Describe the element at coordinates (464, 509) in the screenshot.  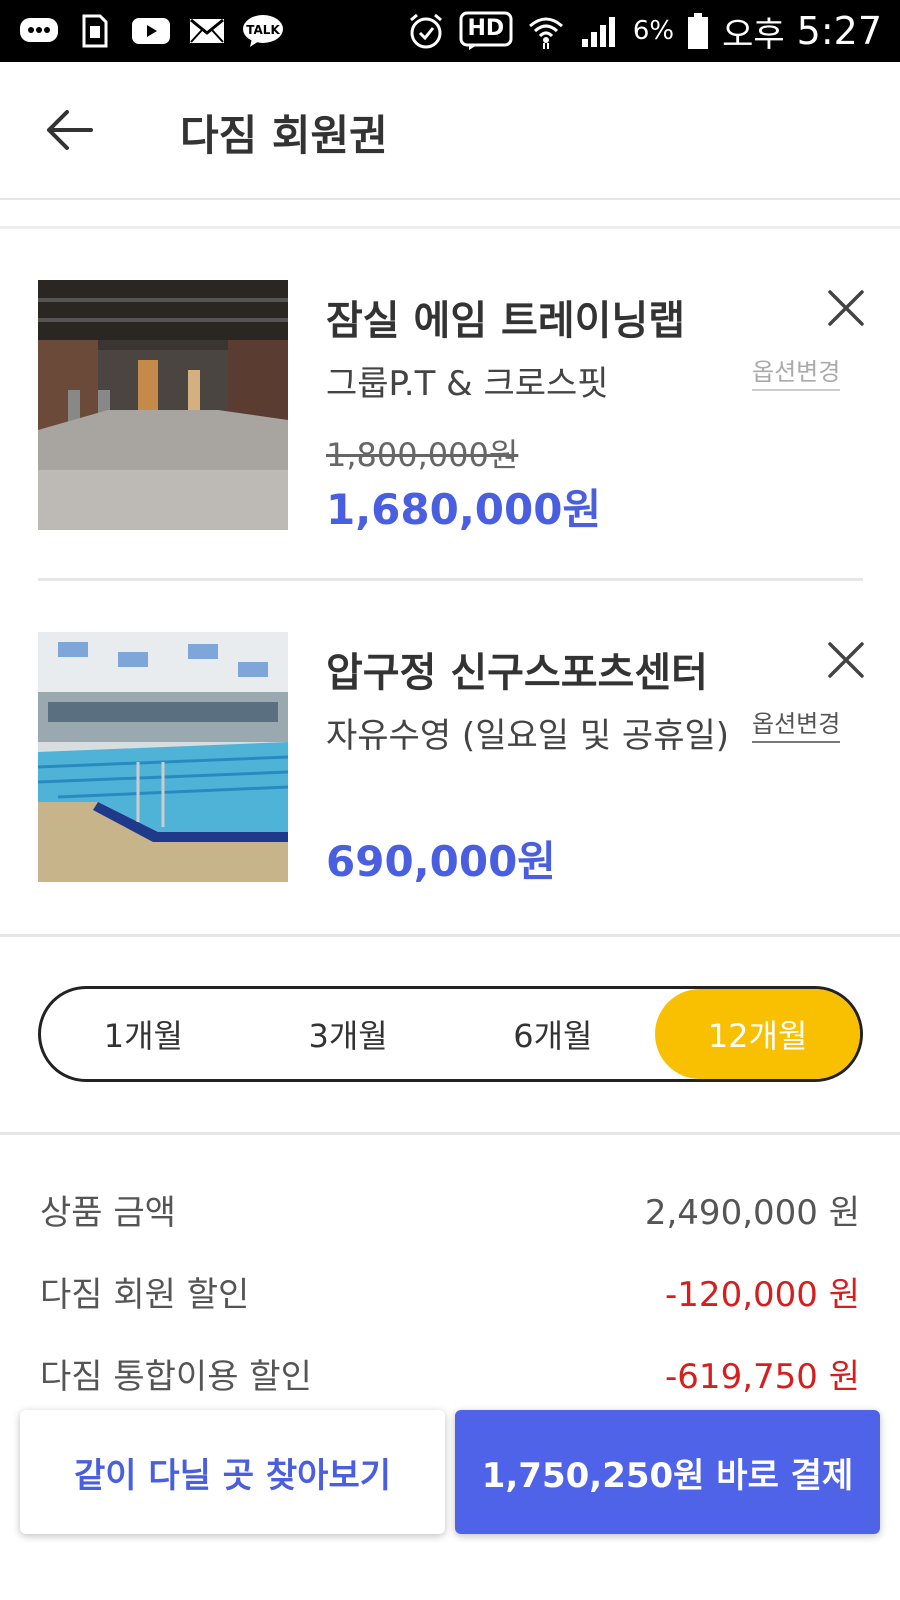
I see `sale-price: 1,680,000원` at that location.